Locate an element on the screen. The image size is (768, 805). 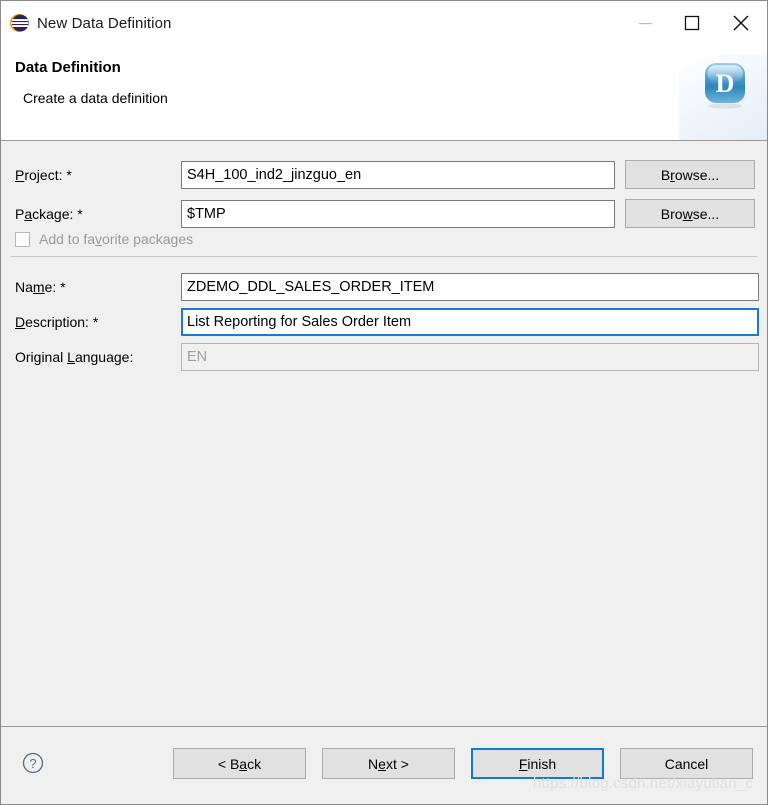
close-button is located at coordinates (741, 23).